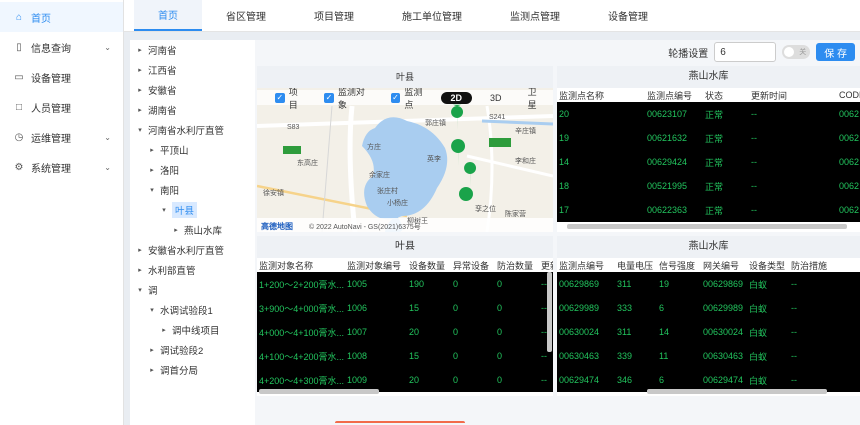 This screenshot has height=425, width=860. I want to click on rotation-switch: 关, so click(796, 52).